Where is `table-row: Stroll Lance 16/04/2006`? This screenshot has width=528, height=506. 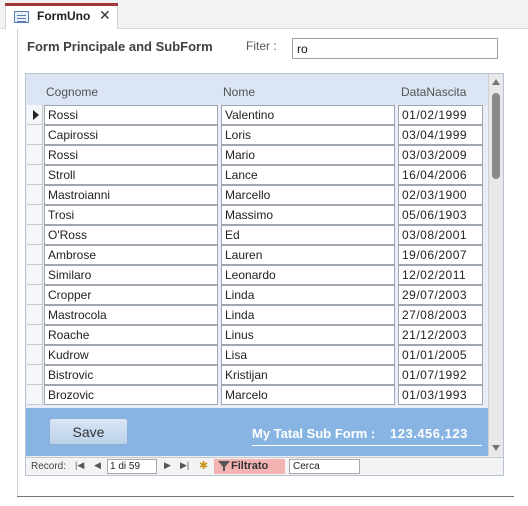
table-row: Stroll Lance 16/04/2006 is located at coordinates (257, 175).